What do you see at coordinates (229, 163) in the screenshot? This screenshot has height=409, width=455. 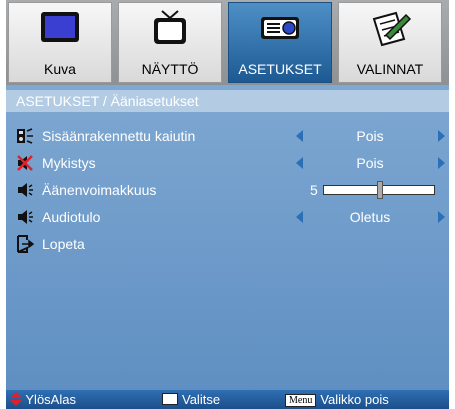 I see `row-mute: Mykistys Pois` at bounding box center [229, 163].